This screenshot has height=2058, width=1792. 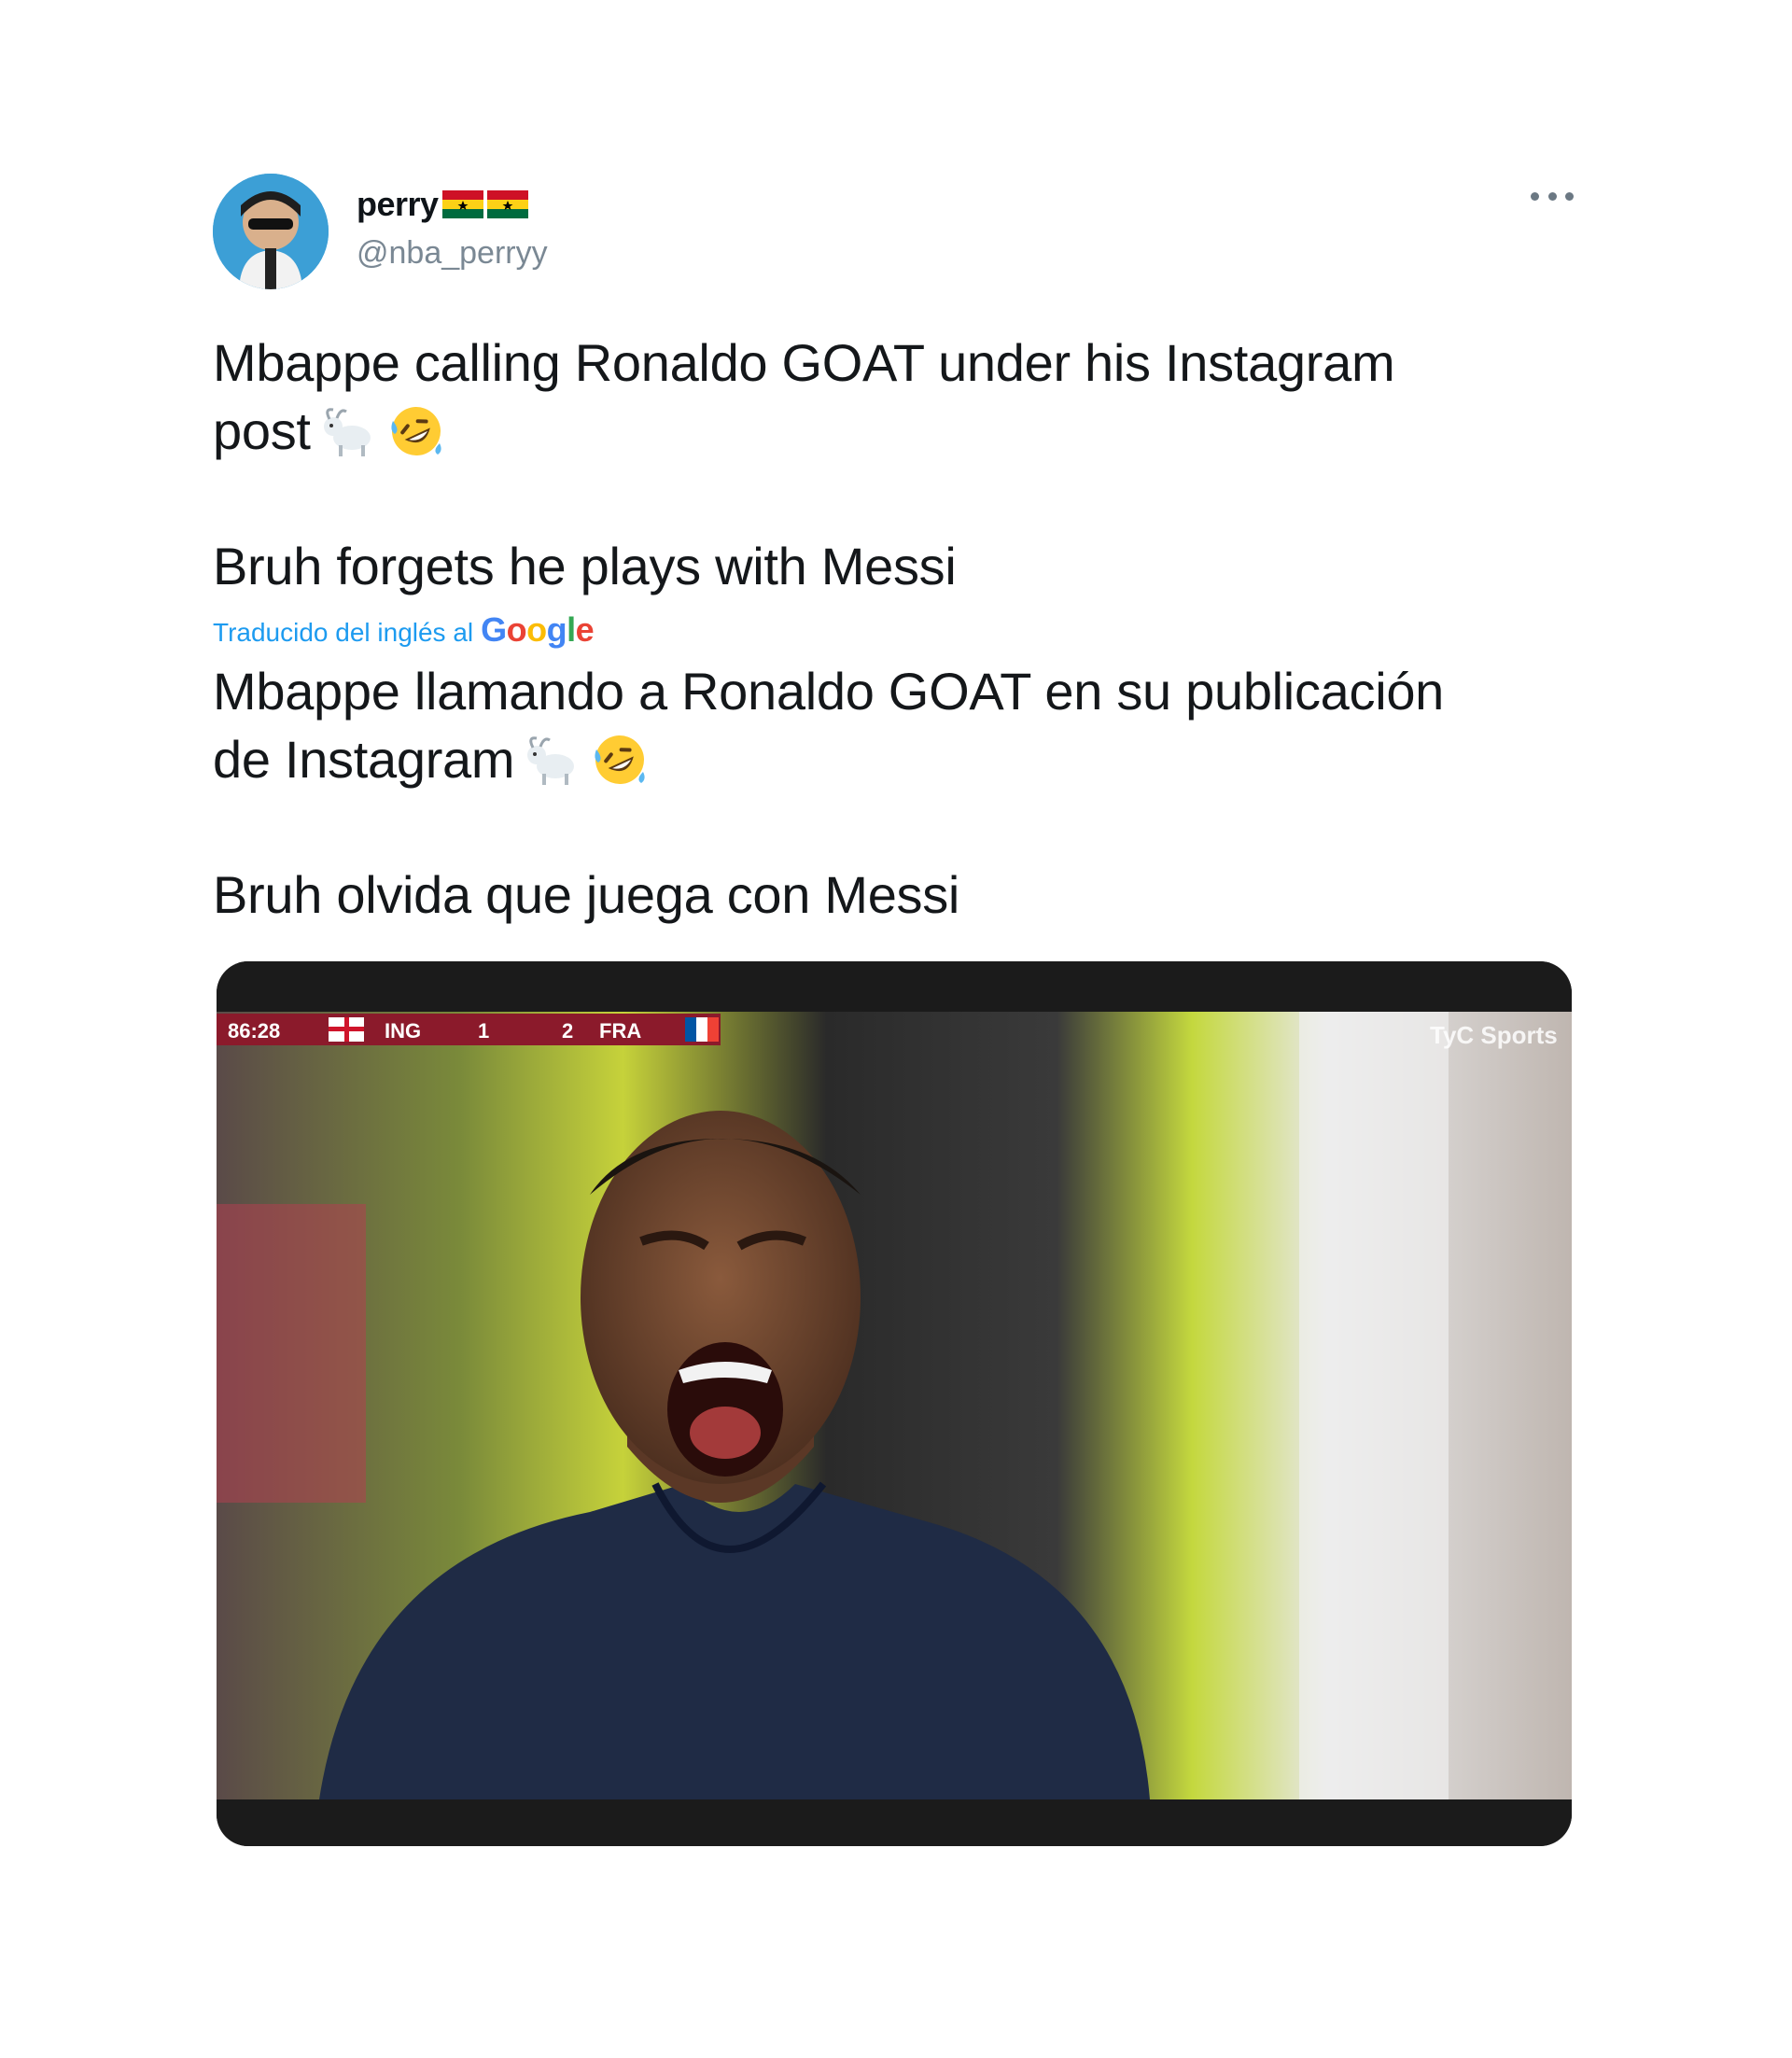 What do you see at coordinates (586, 894) in the screenshot?
I see `tweet-text-translated-line3: Bruh olvida que juega con Messi` at bounding box center [586, 894].